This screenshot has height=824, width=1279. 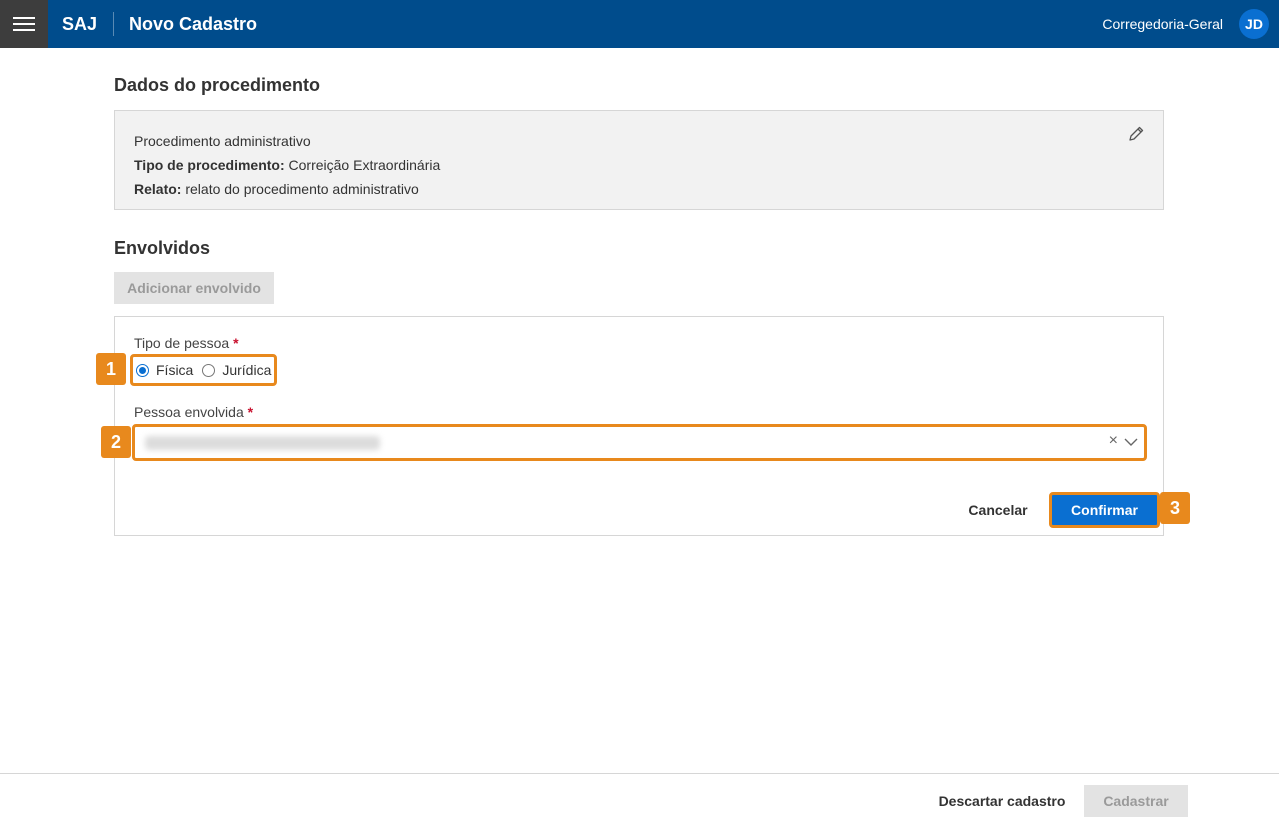 What do you see at coordinates (1136, 134) in the screenshot?
I see `pencil-edit-icon` at bounding box center [1136, 134].